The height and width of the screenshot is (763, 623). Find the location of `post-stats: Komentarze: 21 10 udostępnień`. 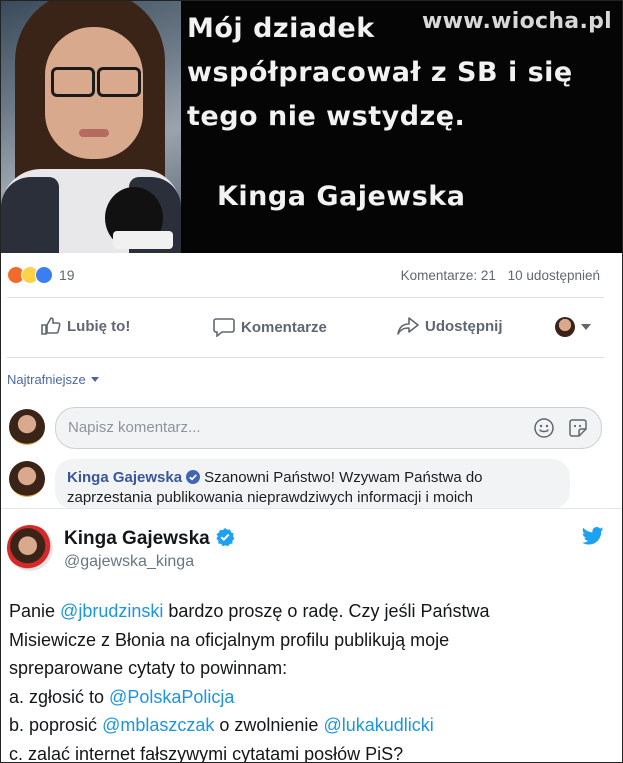

post-stats: Komentarze: 21 10 udostępnień is located at coordinates (496, 275).